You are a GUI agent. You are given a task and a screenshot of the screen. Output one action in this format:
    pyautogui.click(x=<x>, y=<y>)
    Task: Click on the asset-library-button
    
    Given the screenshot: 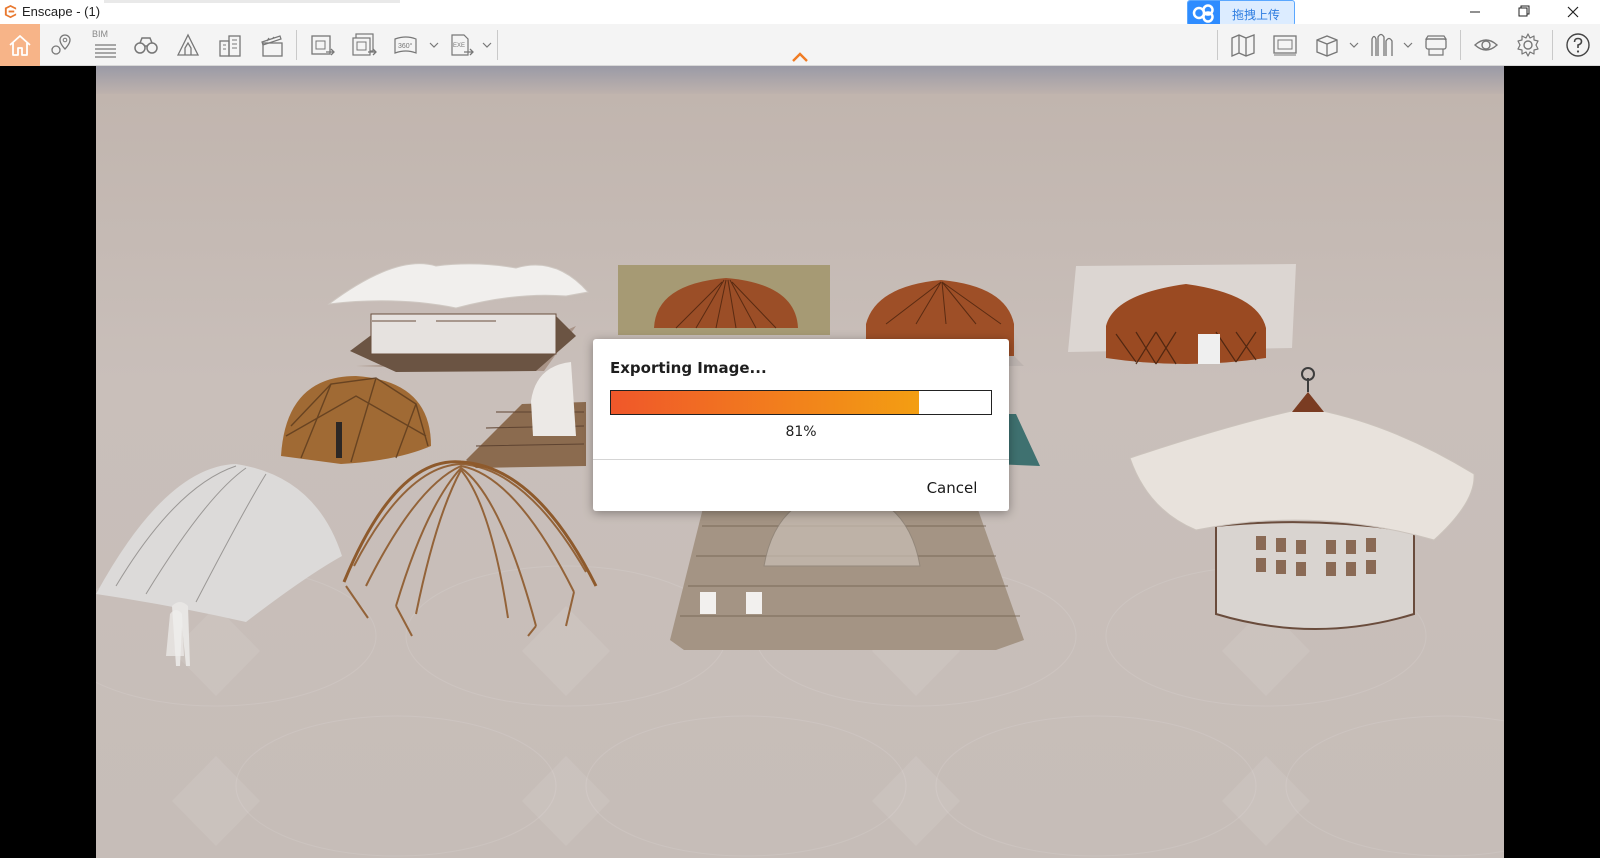 What is the action you would take?
    pyautogui.click(x=188, y=45)
    